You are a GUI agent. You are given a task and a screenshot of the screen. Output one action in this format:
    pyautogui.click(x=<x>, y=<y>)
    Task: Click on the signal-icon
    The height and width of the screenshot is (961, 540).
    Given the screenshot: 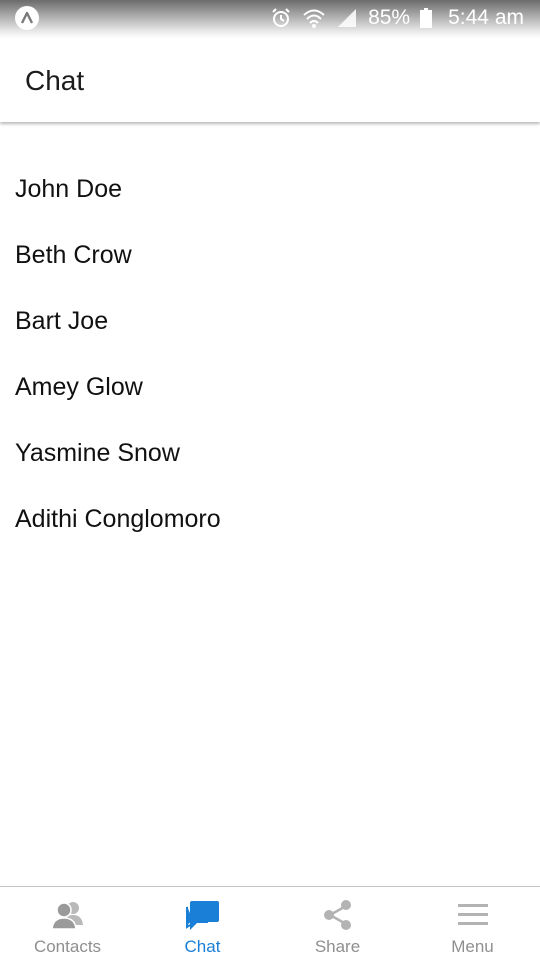 What is the action you would take?
    pyautogui.click(x=347, y=18)
    